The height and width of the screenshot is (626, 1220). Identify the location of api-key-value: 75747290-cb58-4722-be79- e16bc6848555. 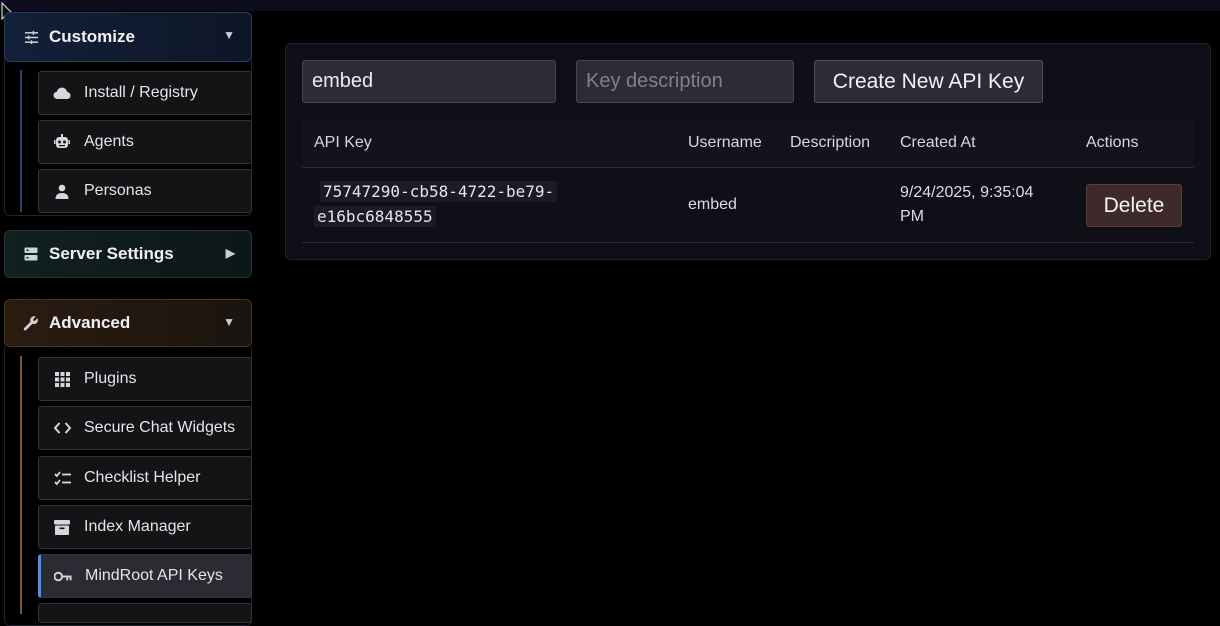
(436, 204).